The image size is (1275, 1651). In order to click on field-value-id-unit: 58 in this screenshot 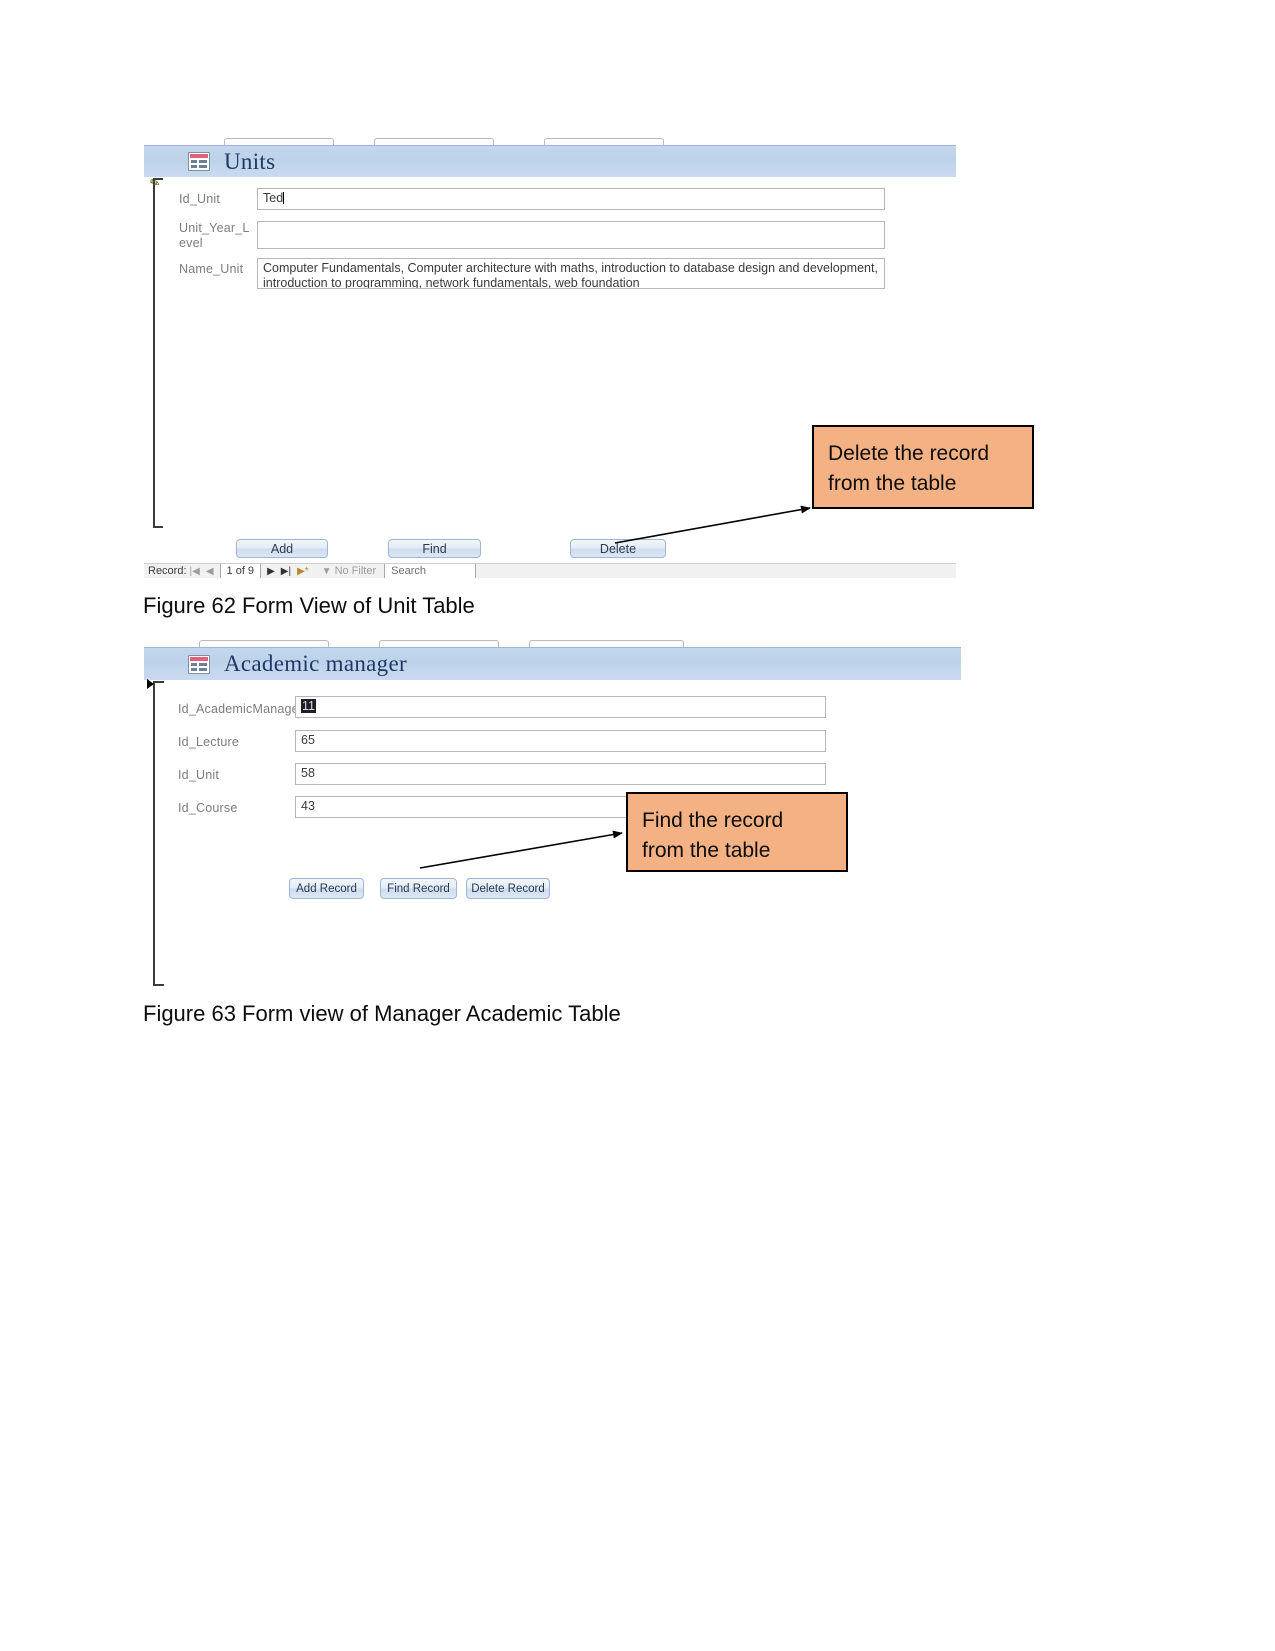, I will do `click(308, 773)`.